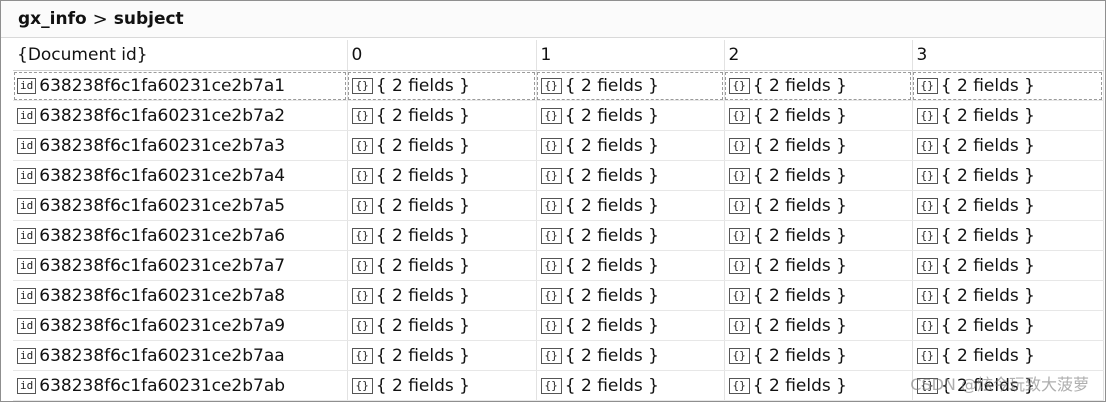 Image resolution: width=1106 pixels, height=402 pixels. Describe the element at coordinates (442, 55) in the screenshot. I see `column-header-0: 0` at that location.